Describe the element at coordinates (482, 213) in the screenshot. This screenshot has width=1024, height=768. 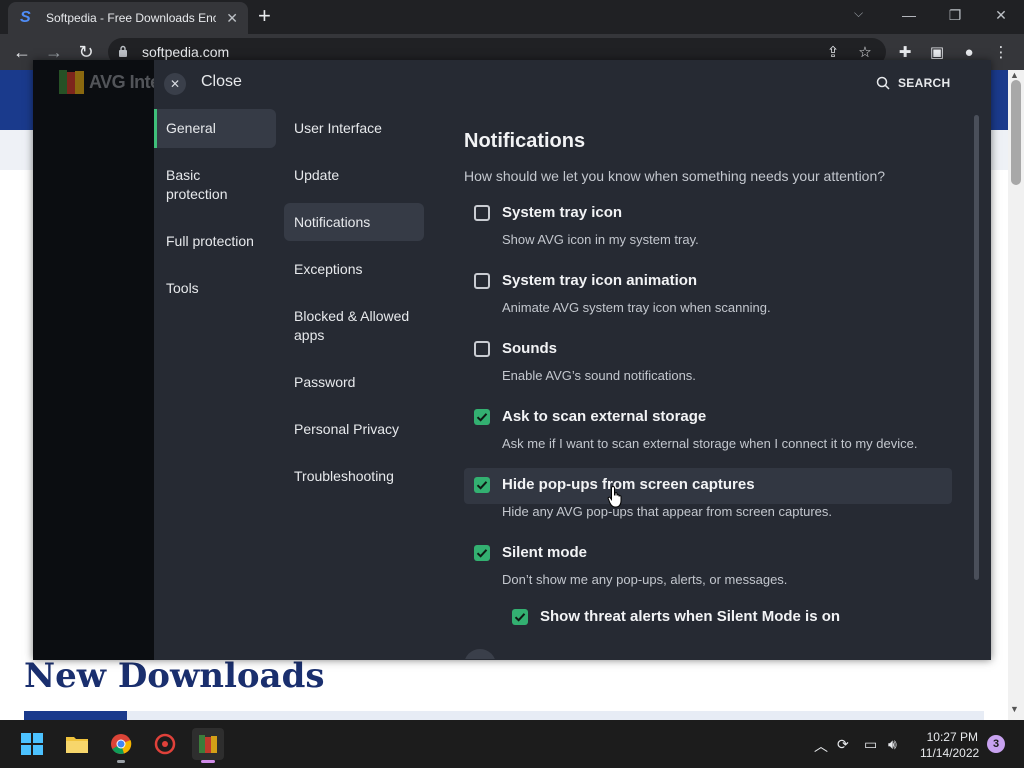
I see `system-tray-icon-checkbox` at that location.